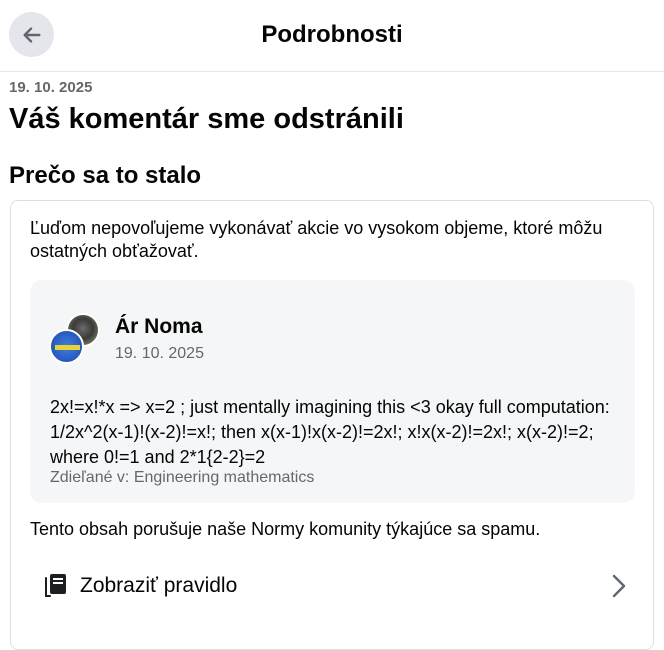 The height and width of the screenshot is (650, 664). I want to click on top-bar: Podrobnosti, so click(332, 36).